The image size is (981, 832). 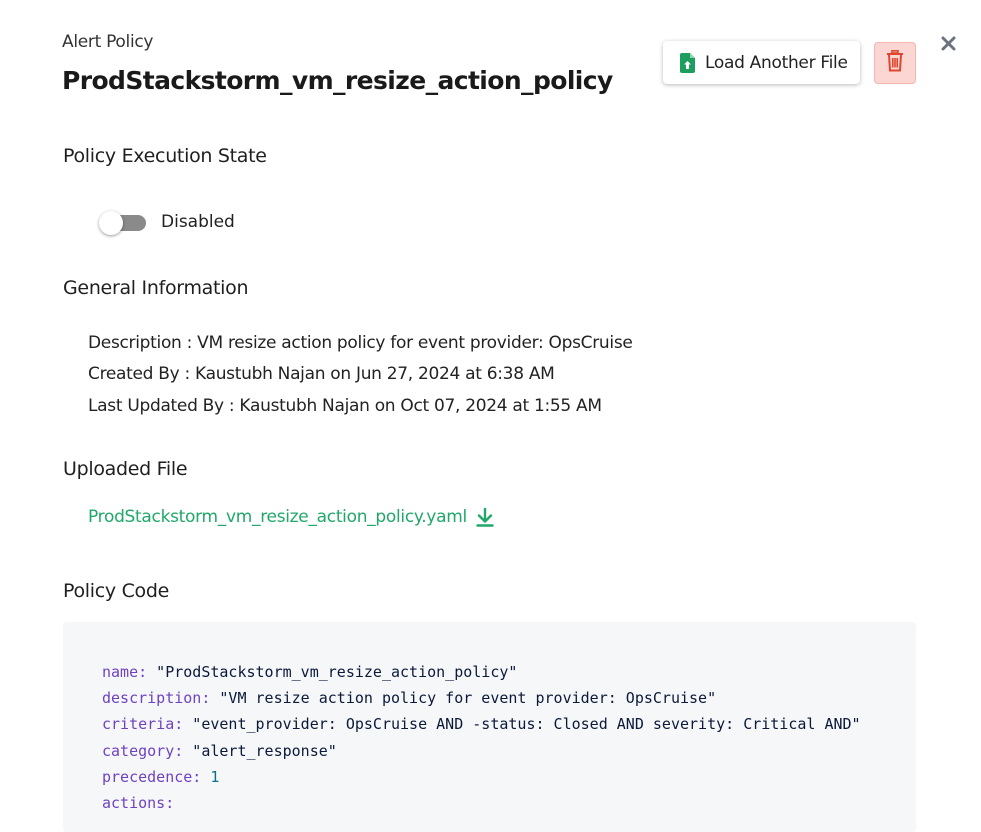 I want to click on close-icon, so click(x=948, y=43).